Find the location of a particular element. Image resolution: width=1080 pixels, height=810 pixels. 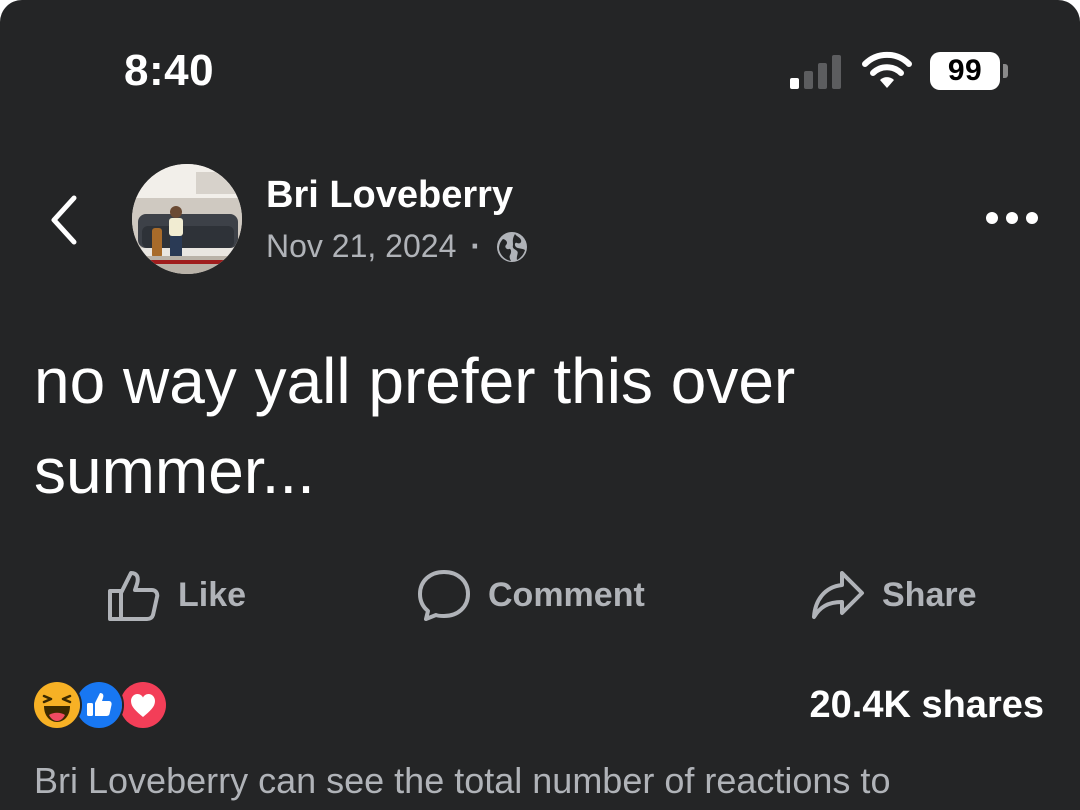

post-date: Nov 21, 2024 is located at coordinates (361, 246).